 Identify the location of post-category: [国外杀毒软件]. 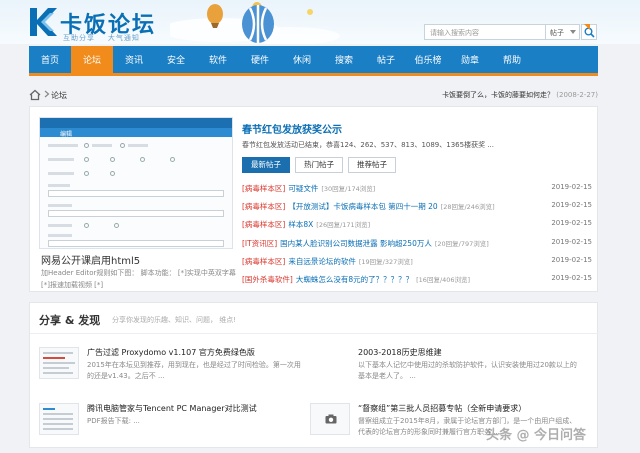
(267, 279).